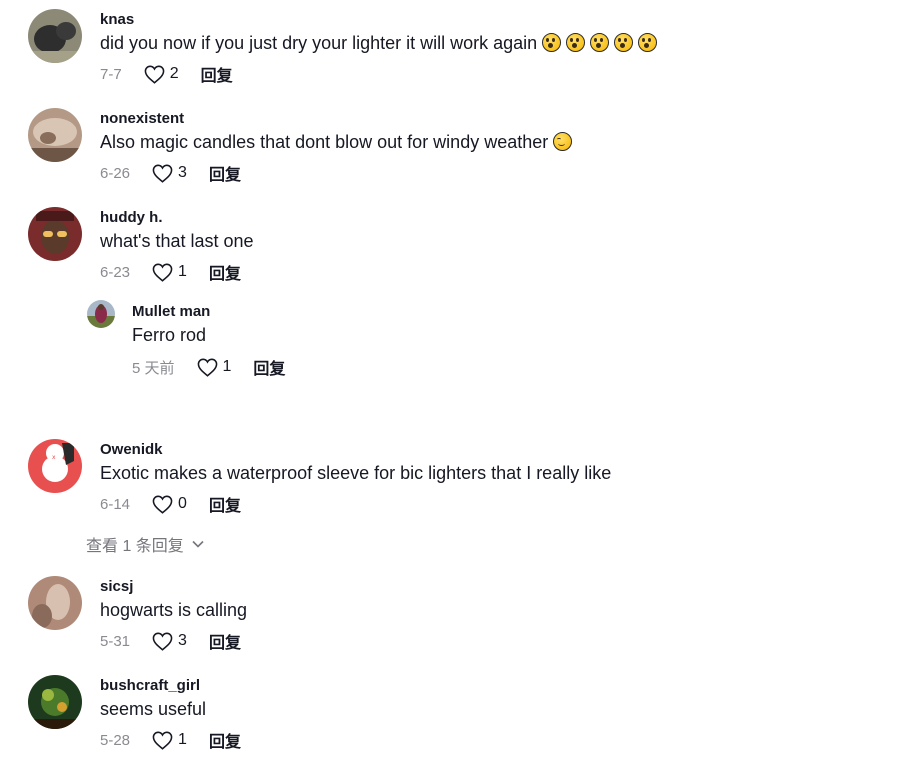 The image size is (903, 764). I want to click on view-replies-label: 查看 1 条回复, so click(135, 546).